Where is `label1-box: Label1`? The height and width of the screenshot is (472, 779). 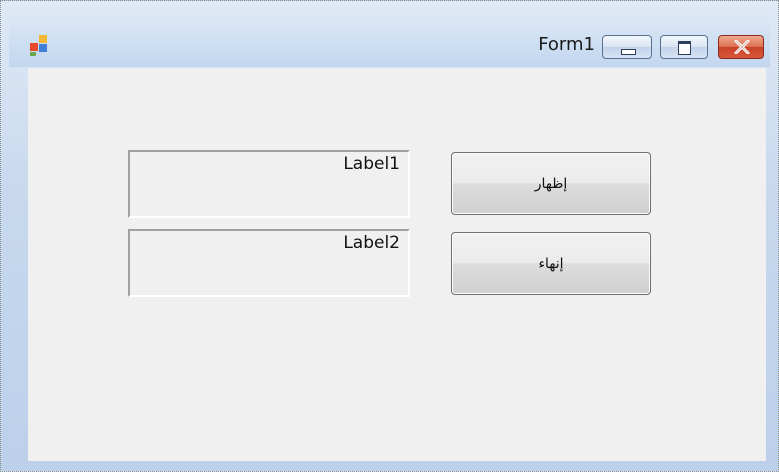 label1-box: Label1 is located at coordinates (269, 184).